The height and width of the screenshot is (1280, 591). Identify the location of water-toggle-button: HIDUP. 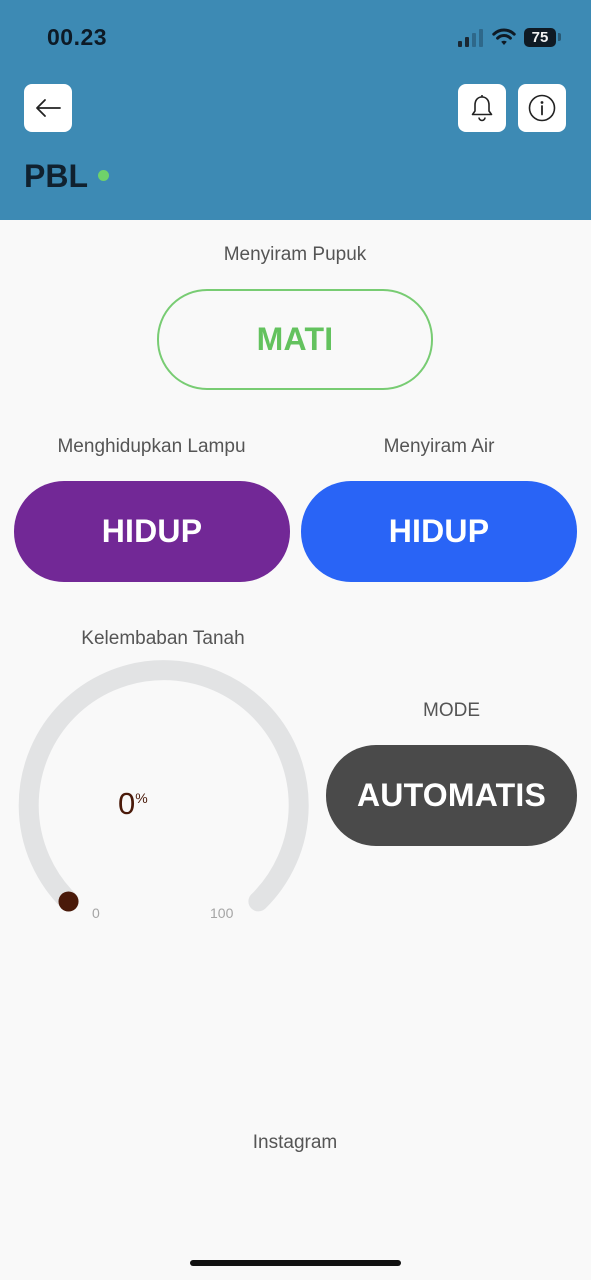
(439, 531).